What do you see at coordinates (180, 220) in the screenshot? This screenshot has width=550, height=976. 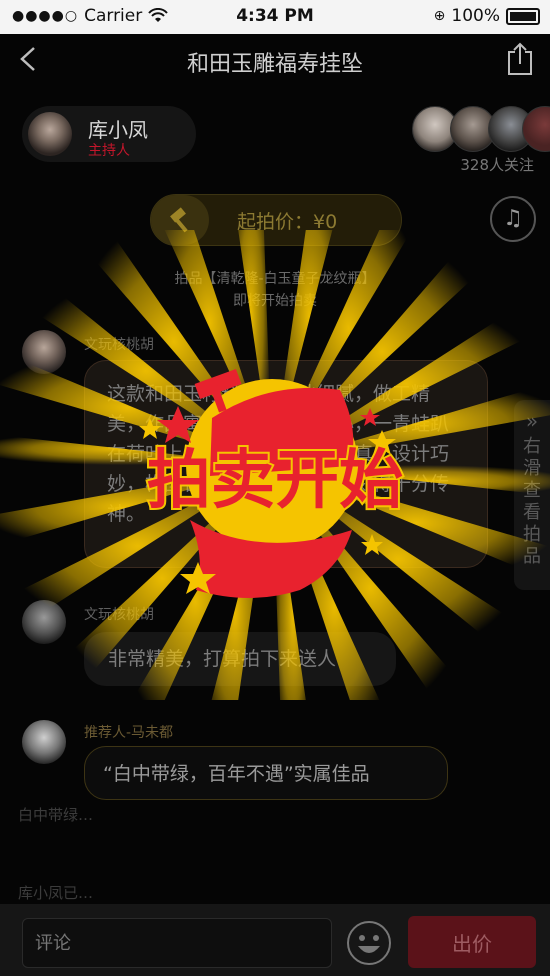 I see `gavel-icon` at bounding box center [180, 220].